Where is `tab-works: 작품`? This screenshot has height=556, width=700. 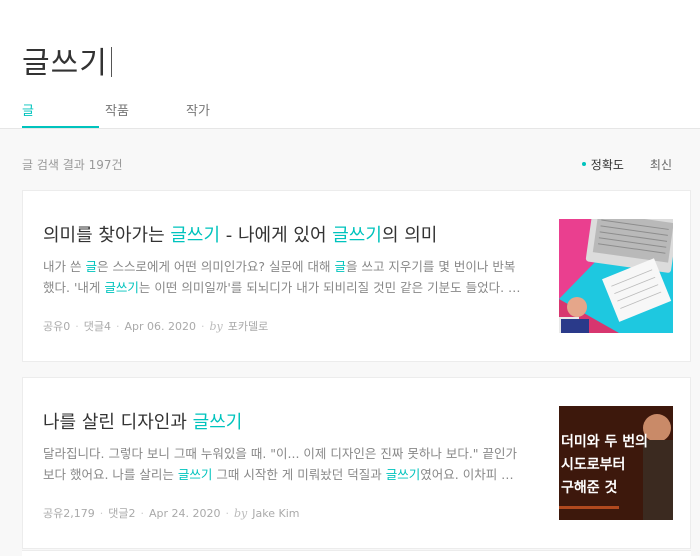 tab-works: 작품 is located at coordinates (117, 109).